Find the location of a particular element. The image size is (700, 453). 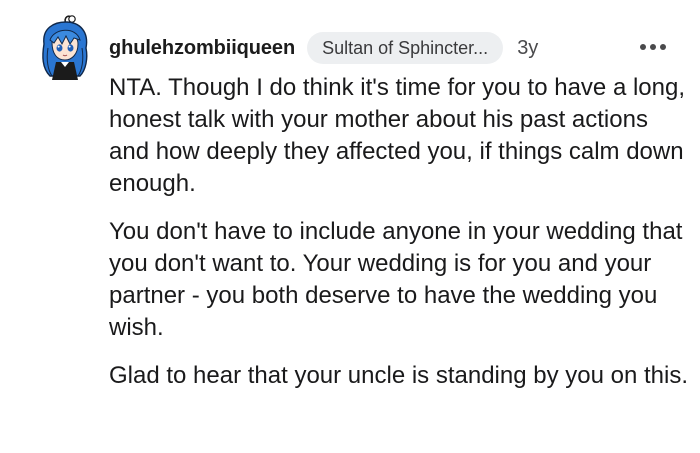

avatar is located at coordinates (65, 47).